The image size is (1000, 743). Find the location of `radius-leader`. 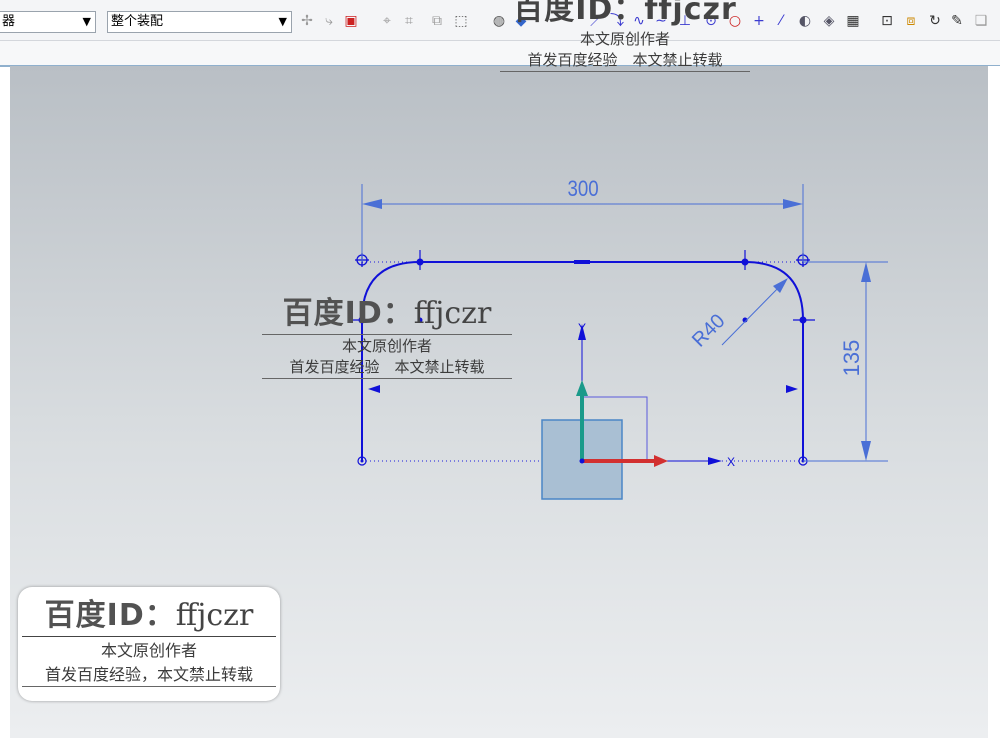

radius-leader is located at coordinates (754, 312).